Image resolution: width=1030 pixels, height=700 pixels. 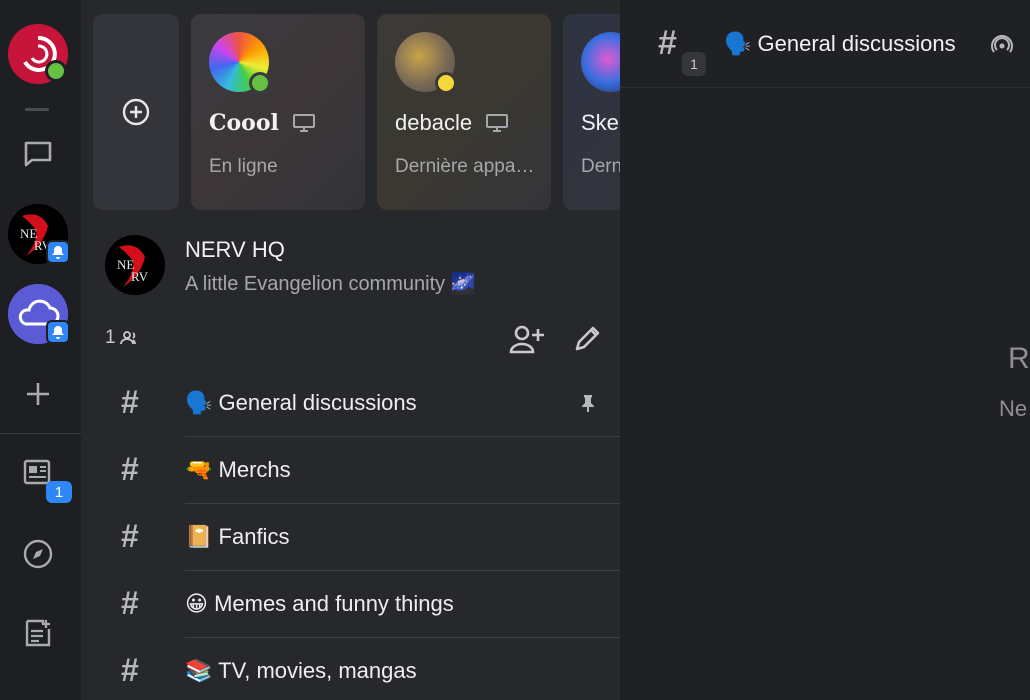 I want to click on channel-count-badge: 1, so click(x=694, y=64).